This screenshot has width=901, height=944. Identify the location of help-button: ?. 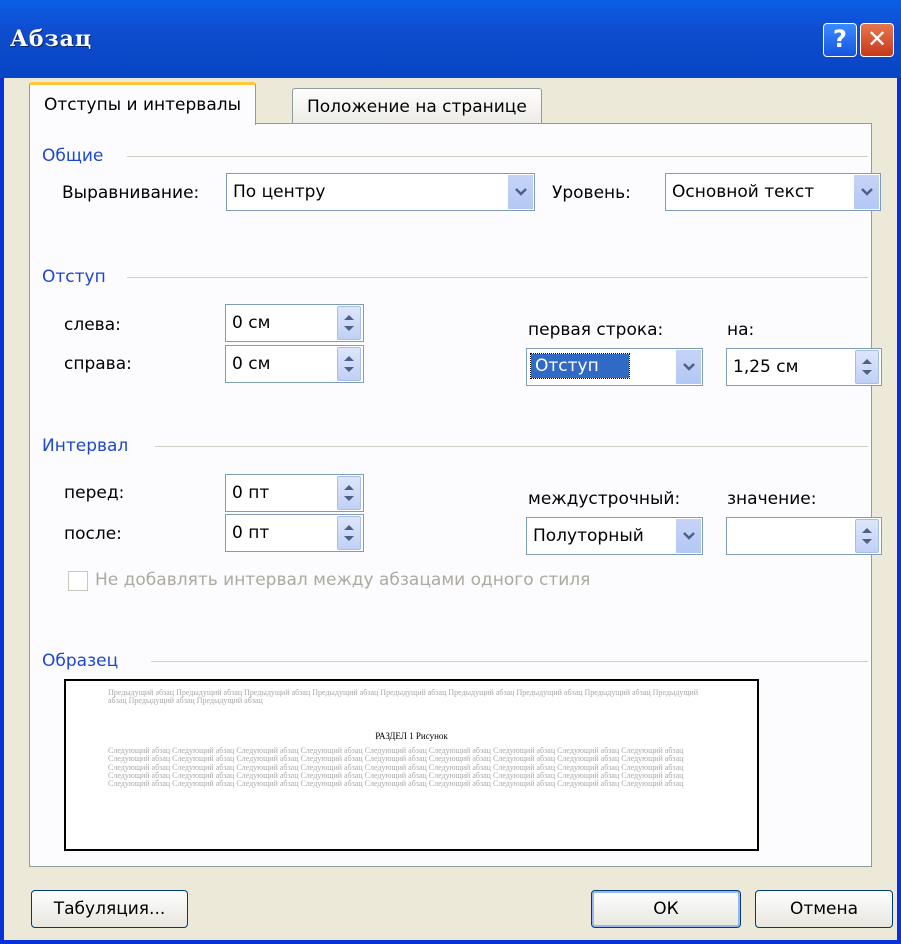
(840, 40).